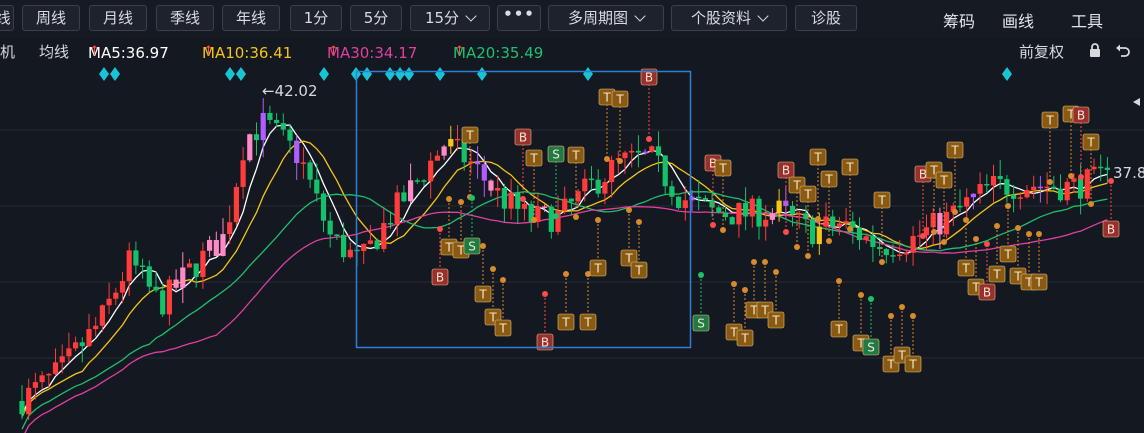 The image size is (1144, 433). I want to click on ma-average-label: 均线, so click(54, 51).